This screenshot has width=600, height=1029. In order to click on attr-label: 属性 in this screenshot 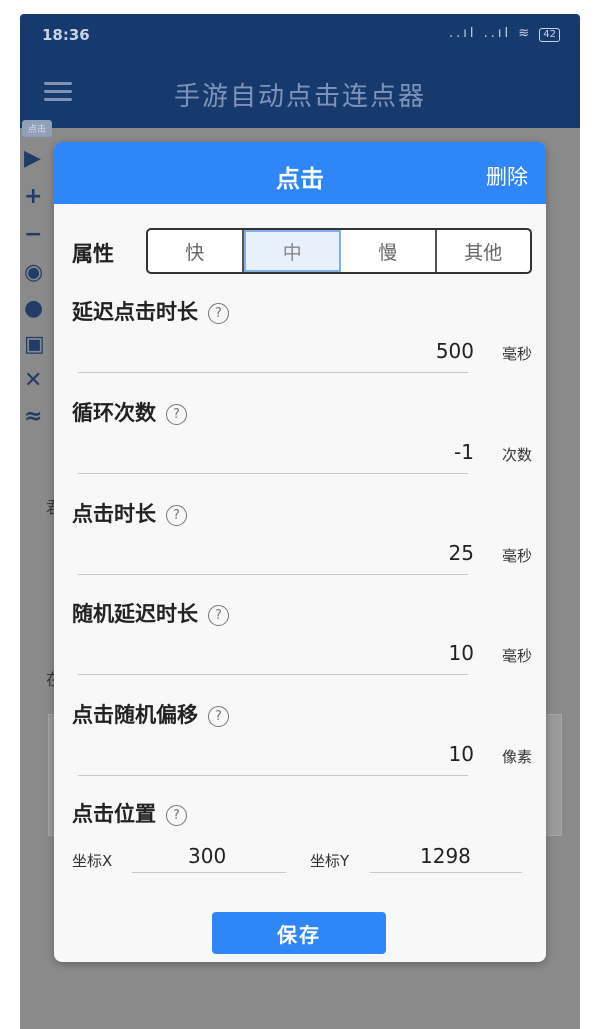, I will do `click(93, 254)`.